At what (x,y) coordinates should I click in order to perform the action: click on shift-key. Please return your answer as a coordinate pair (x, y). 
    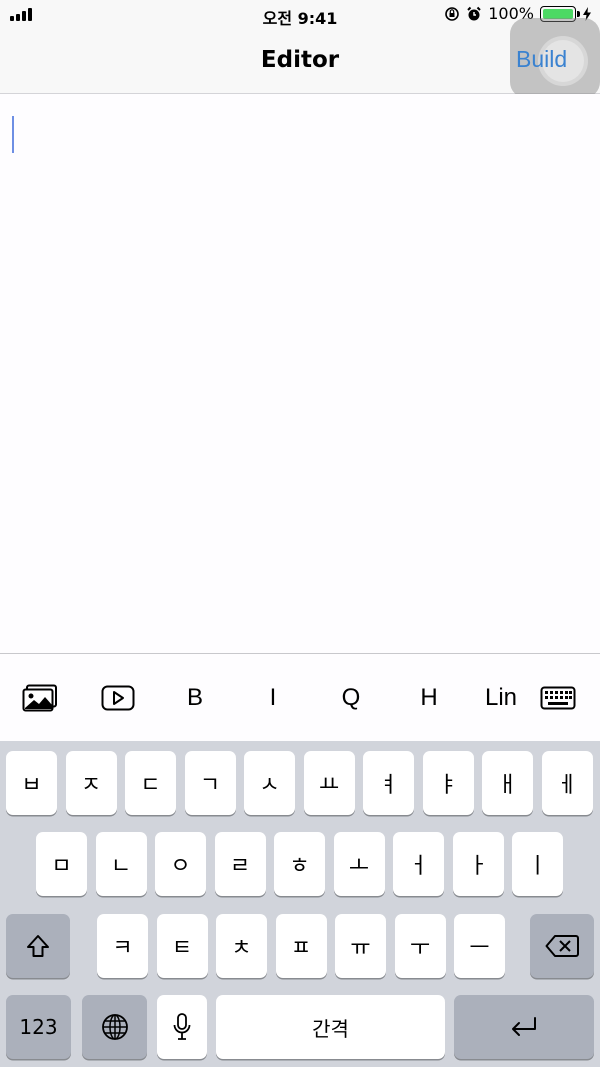
    Looking at the image, I should click on (38, 946).